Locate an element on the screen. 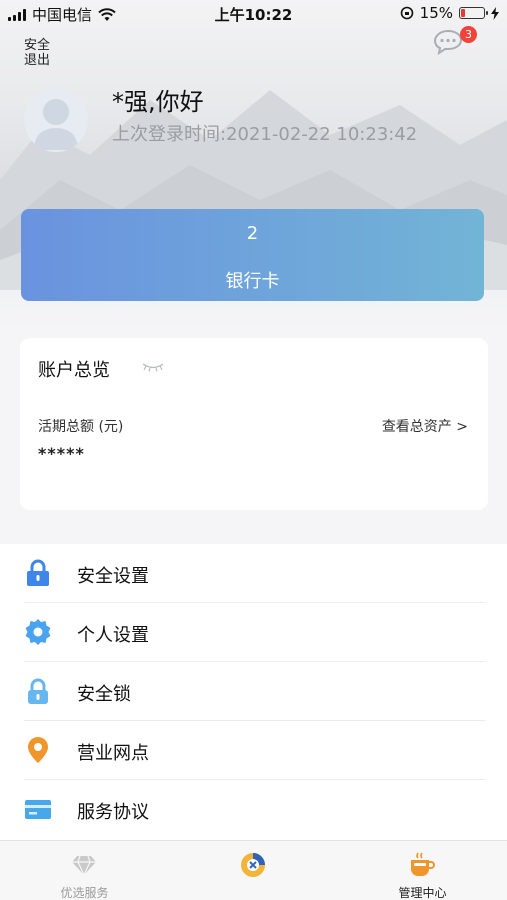  tab-home is located at coordinates (253, 870).